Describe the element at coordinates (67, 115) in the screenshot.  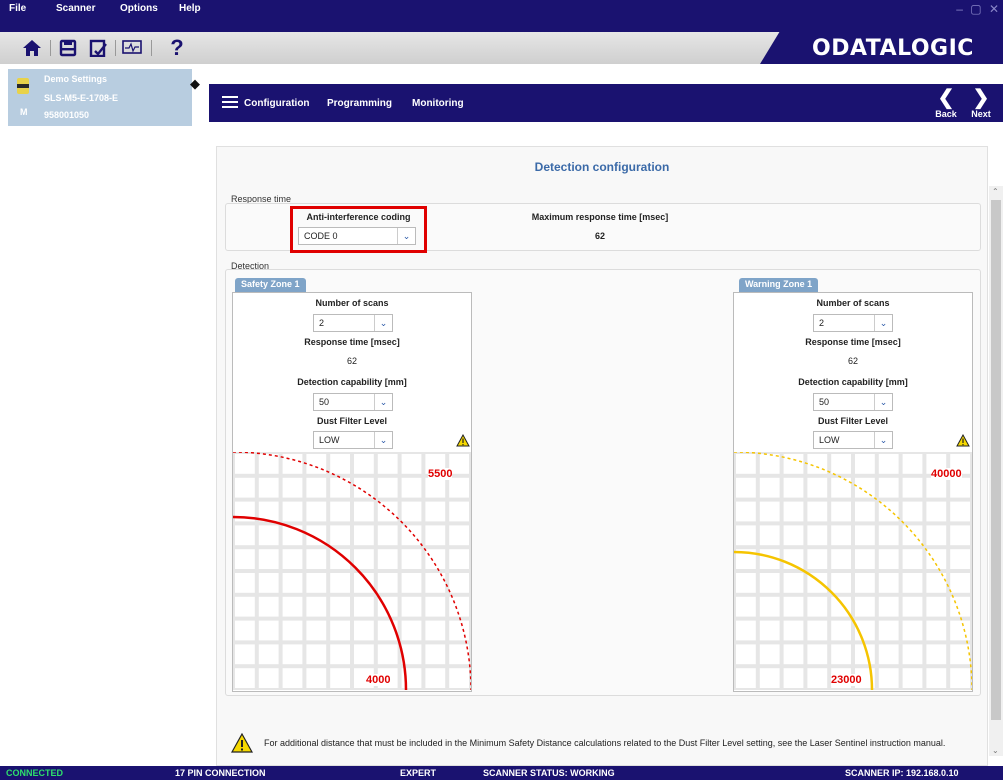
I see `device-serial: 958001050` at that location.